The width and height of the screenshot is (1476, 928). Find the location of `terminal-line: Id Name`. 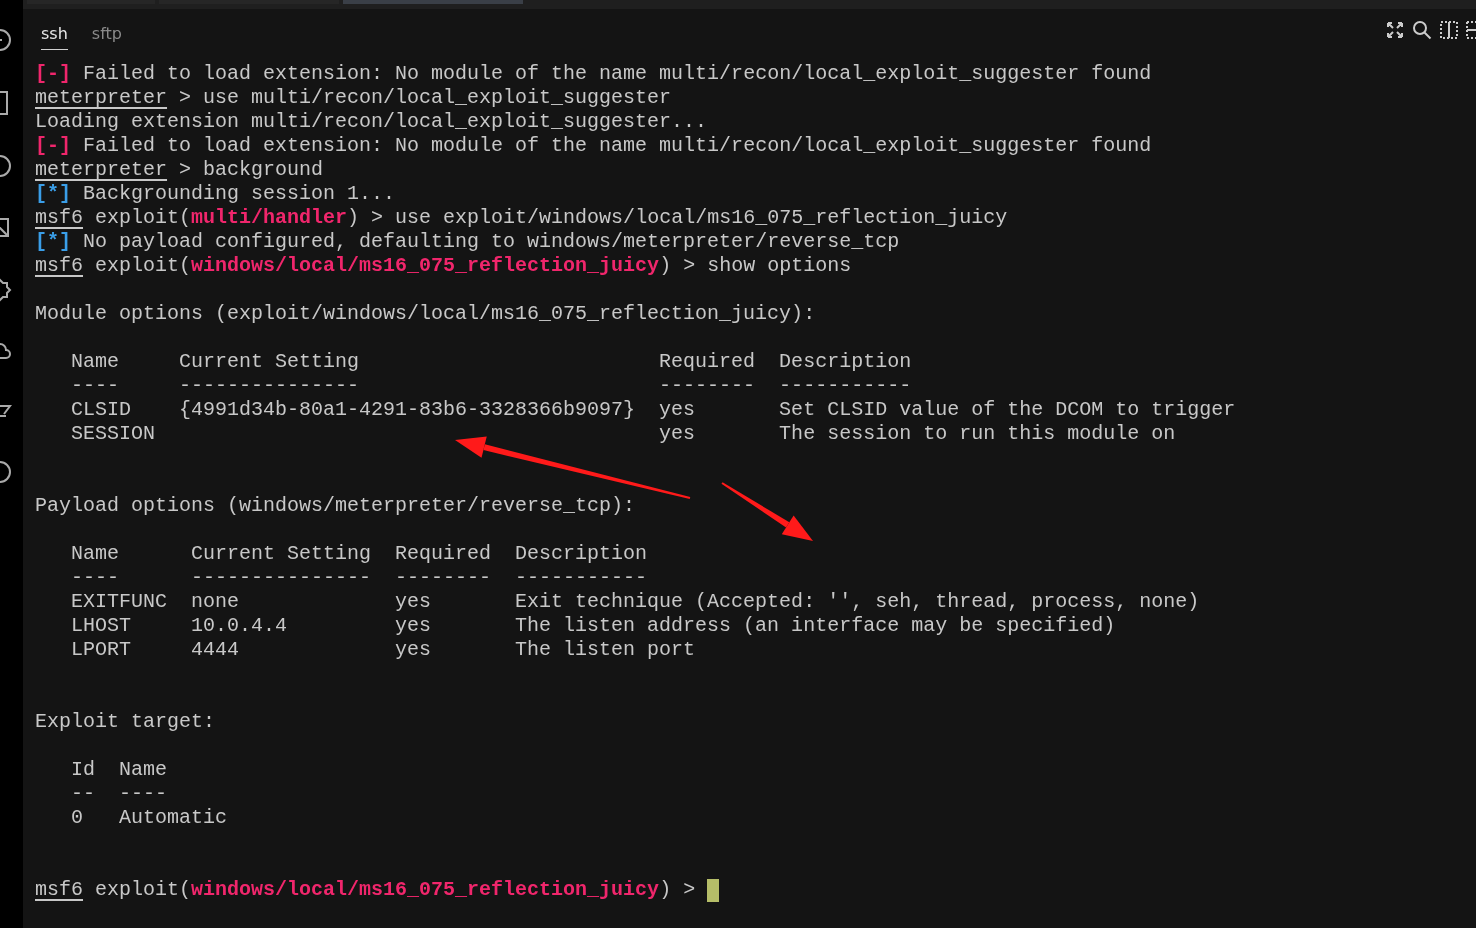

terminal-line: Id Name is located at coordinates (119, 770).